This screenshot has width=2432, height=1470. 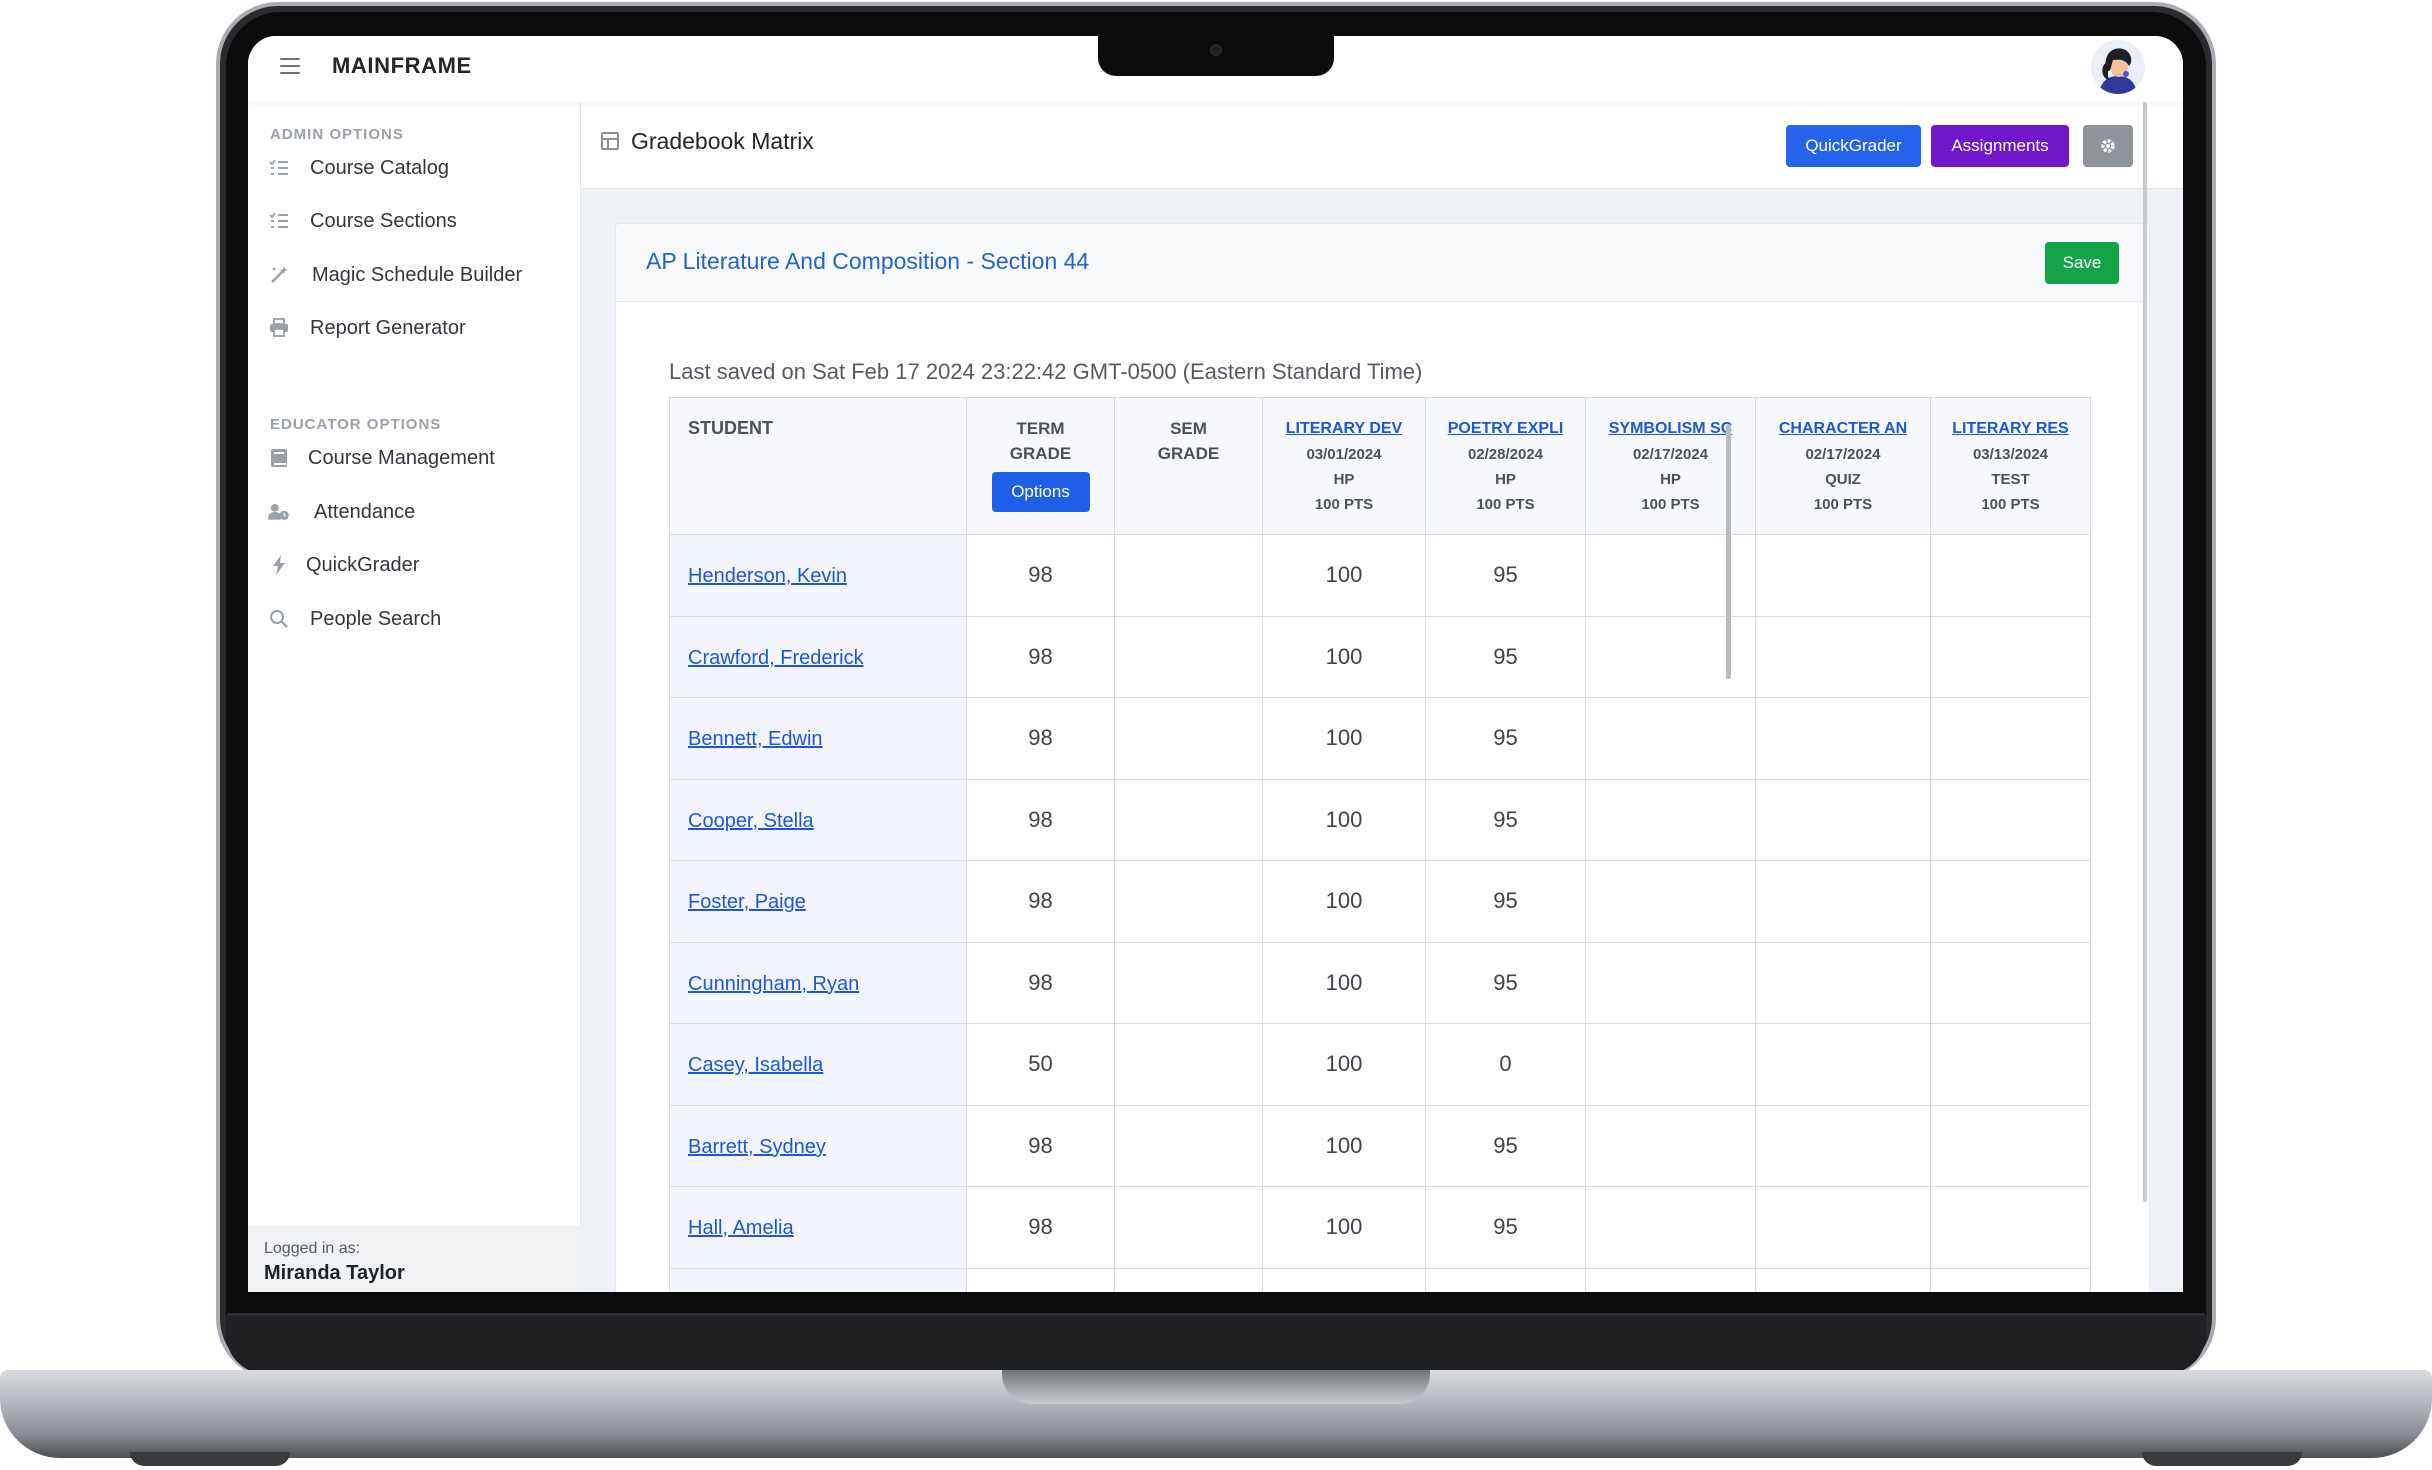 I want to click on assignment-link: LITERARY RES, so click(x=2010, y=429).